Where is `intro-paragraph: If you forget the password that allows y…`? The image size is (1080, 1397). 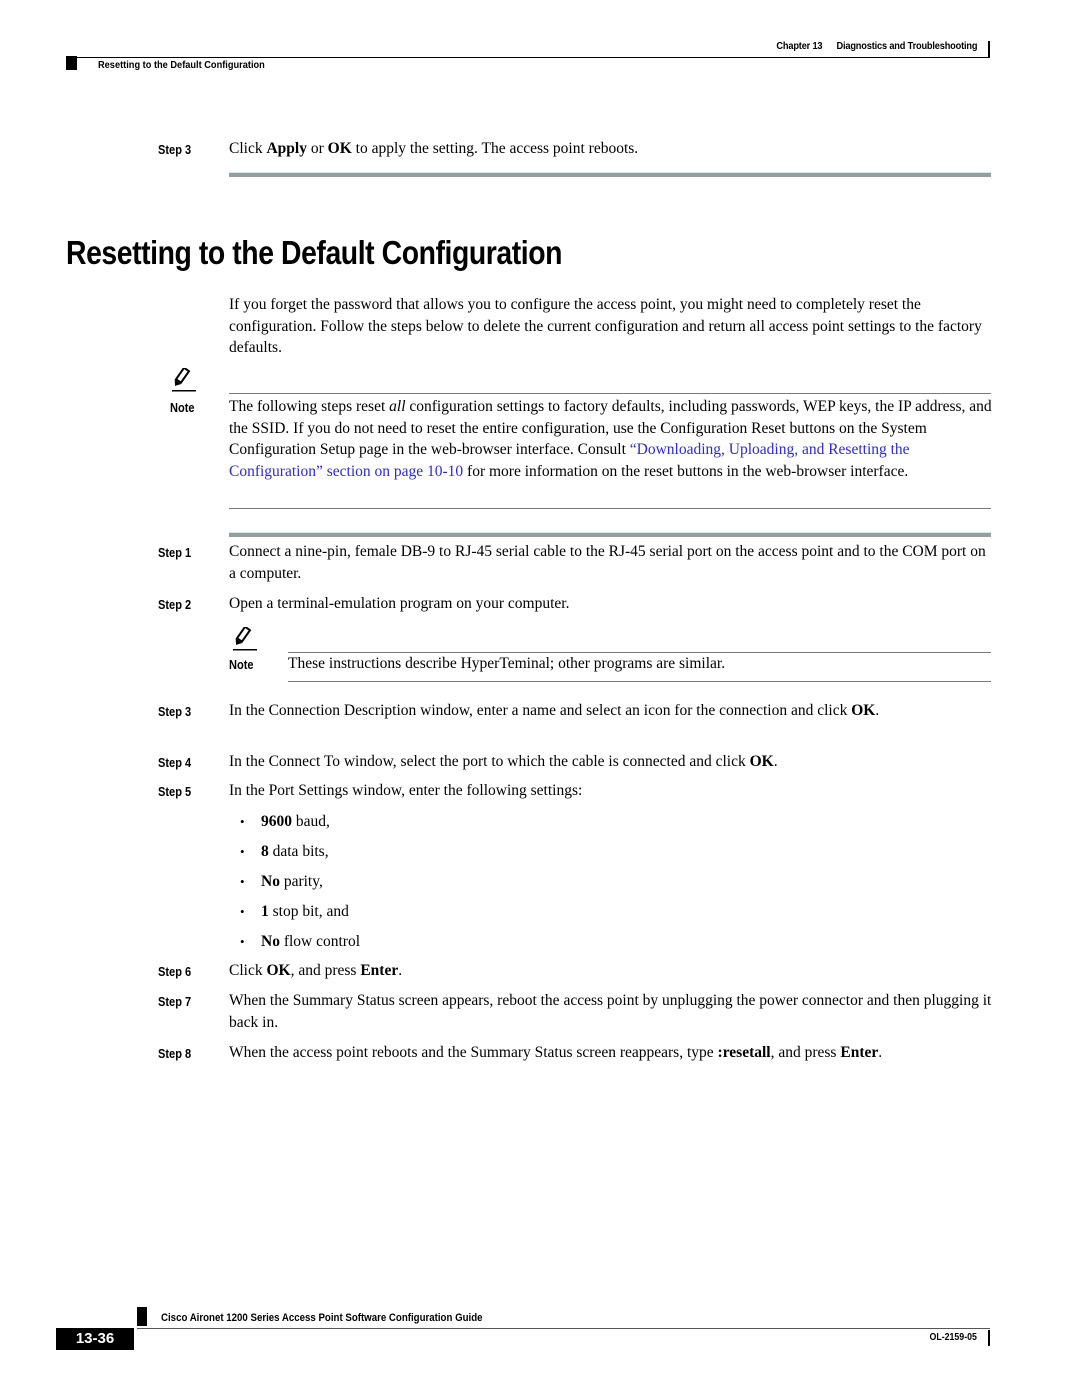
intro-paragraph: If you forget the password that allows y… is located at coordinates (605, 326).